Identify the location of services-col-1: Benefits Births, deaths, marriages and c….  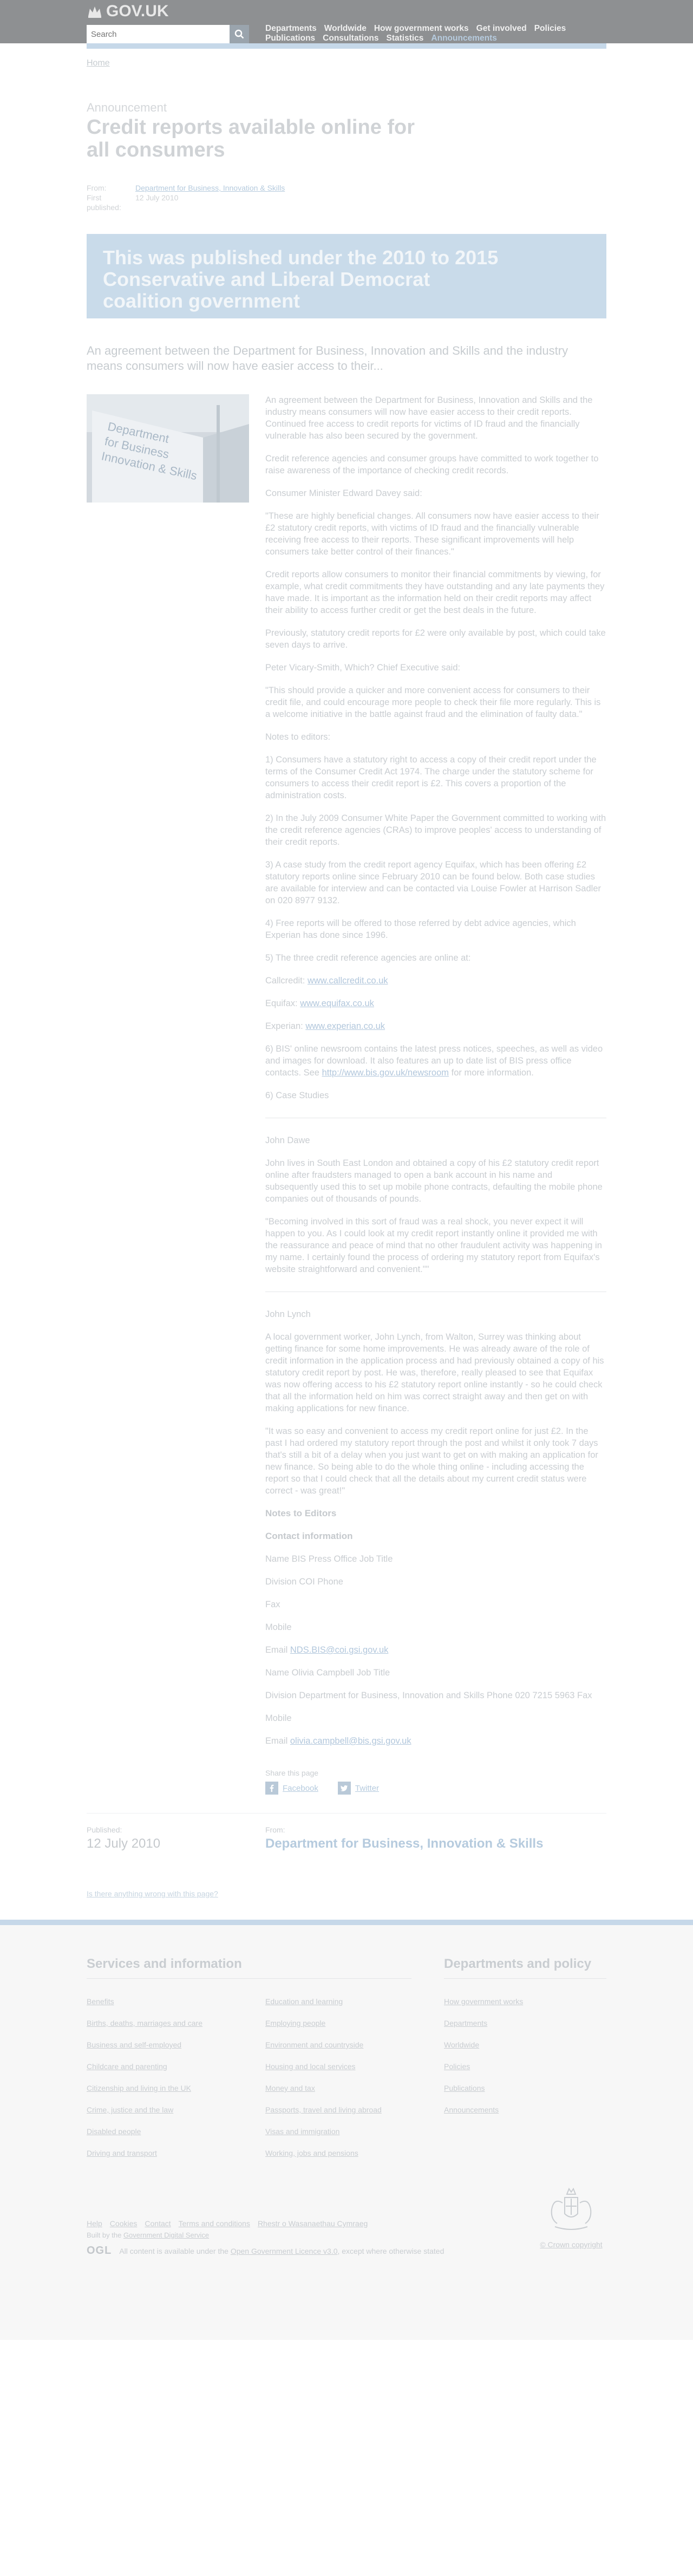
(168, 2083).